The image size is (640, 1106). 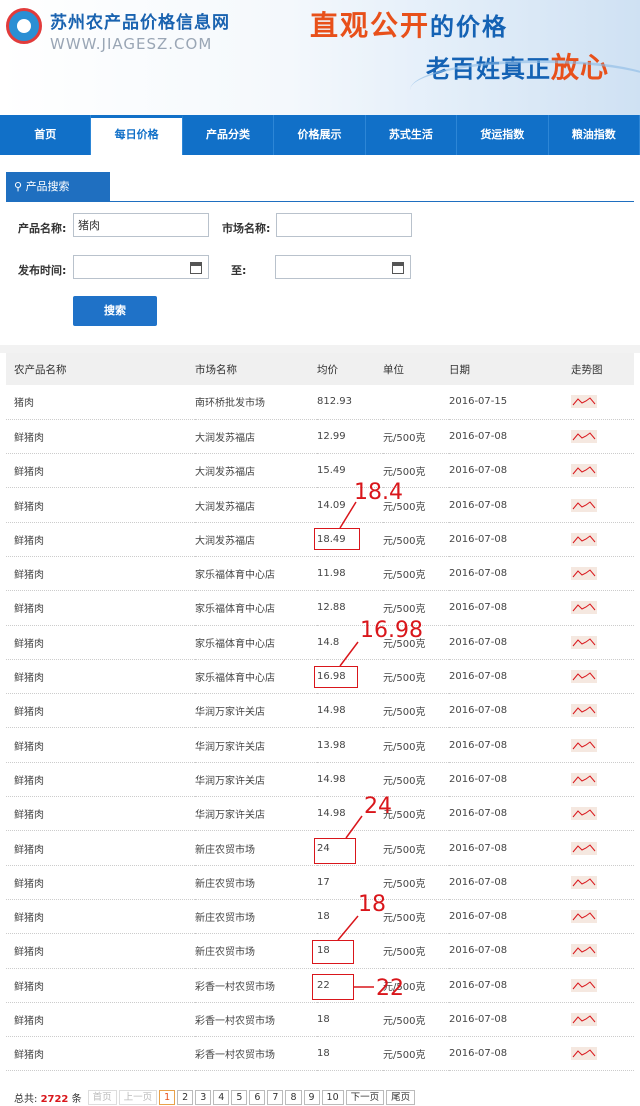 What do you see at coordinates (256, 745) in the screenshot?
I see `cell-market: 华润万家许关店` at bounding box center [256, 745].